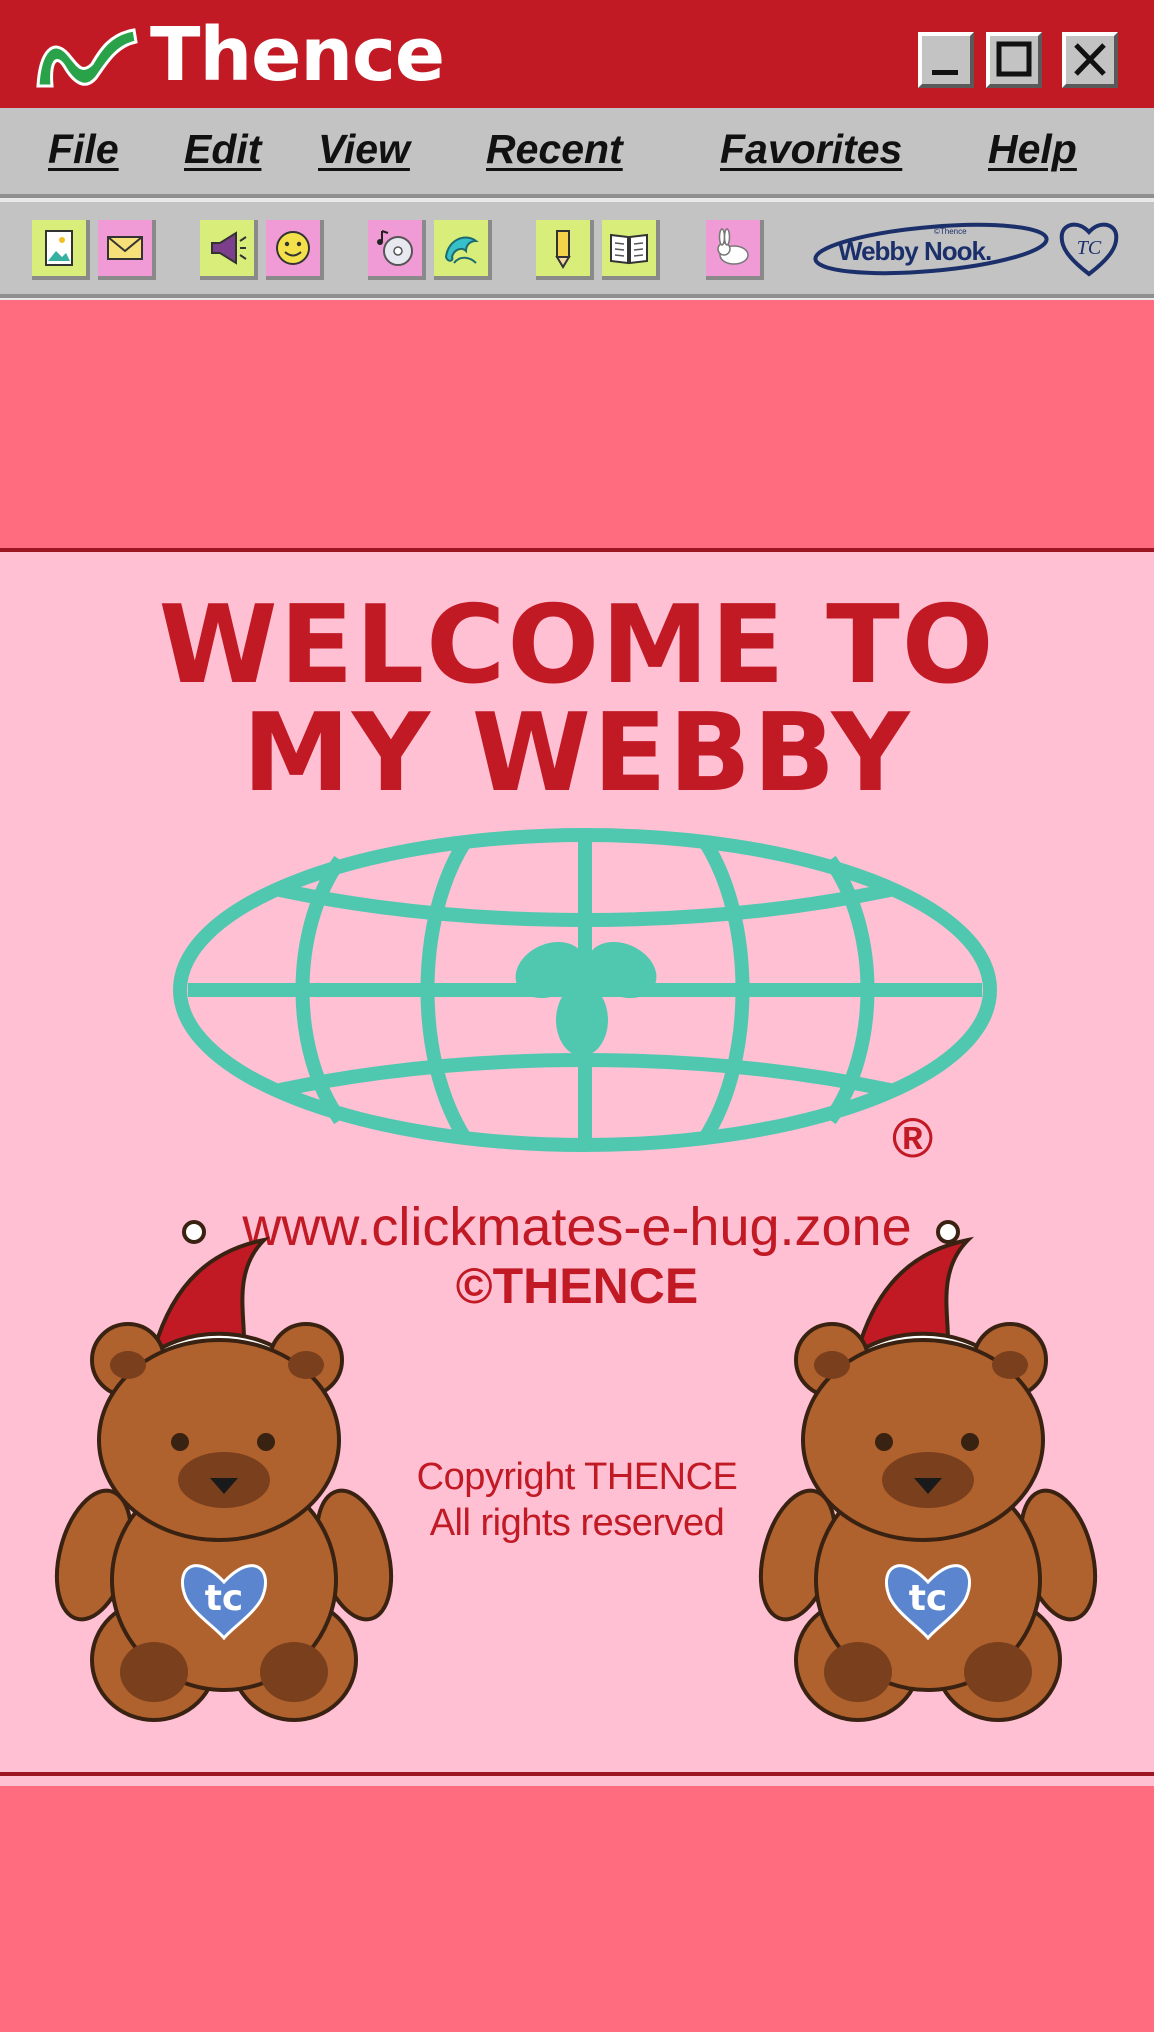 This screenshot has height=2032, width=1154. What do you see at coordinates (811, 149) in the screenshot?
I see `menu-favorites: Favorites` at bounding box center [811, 149].